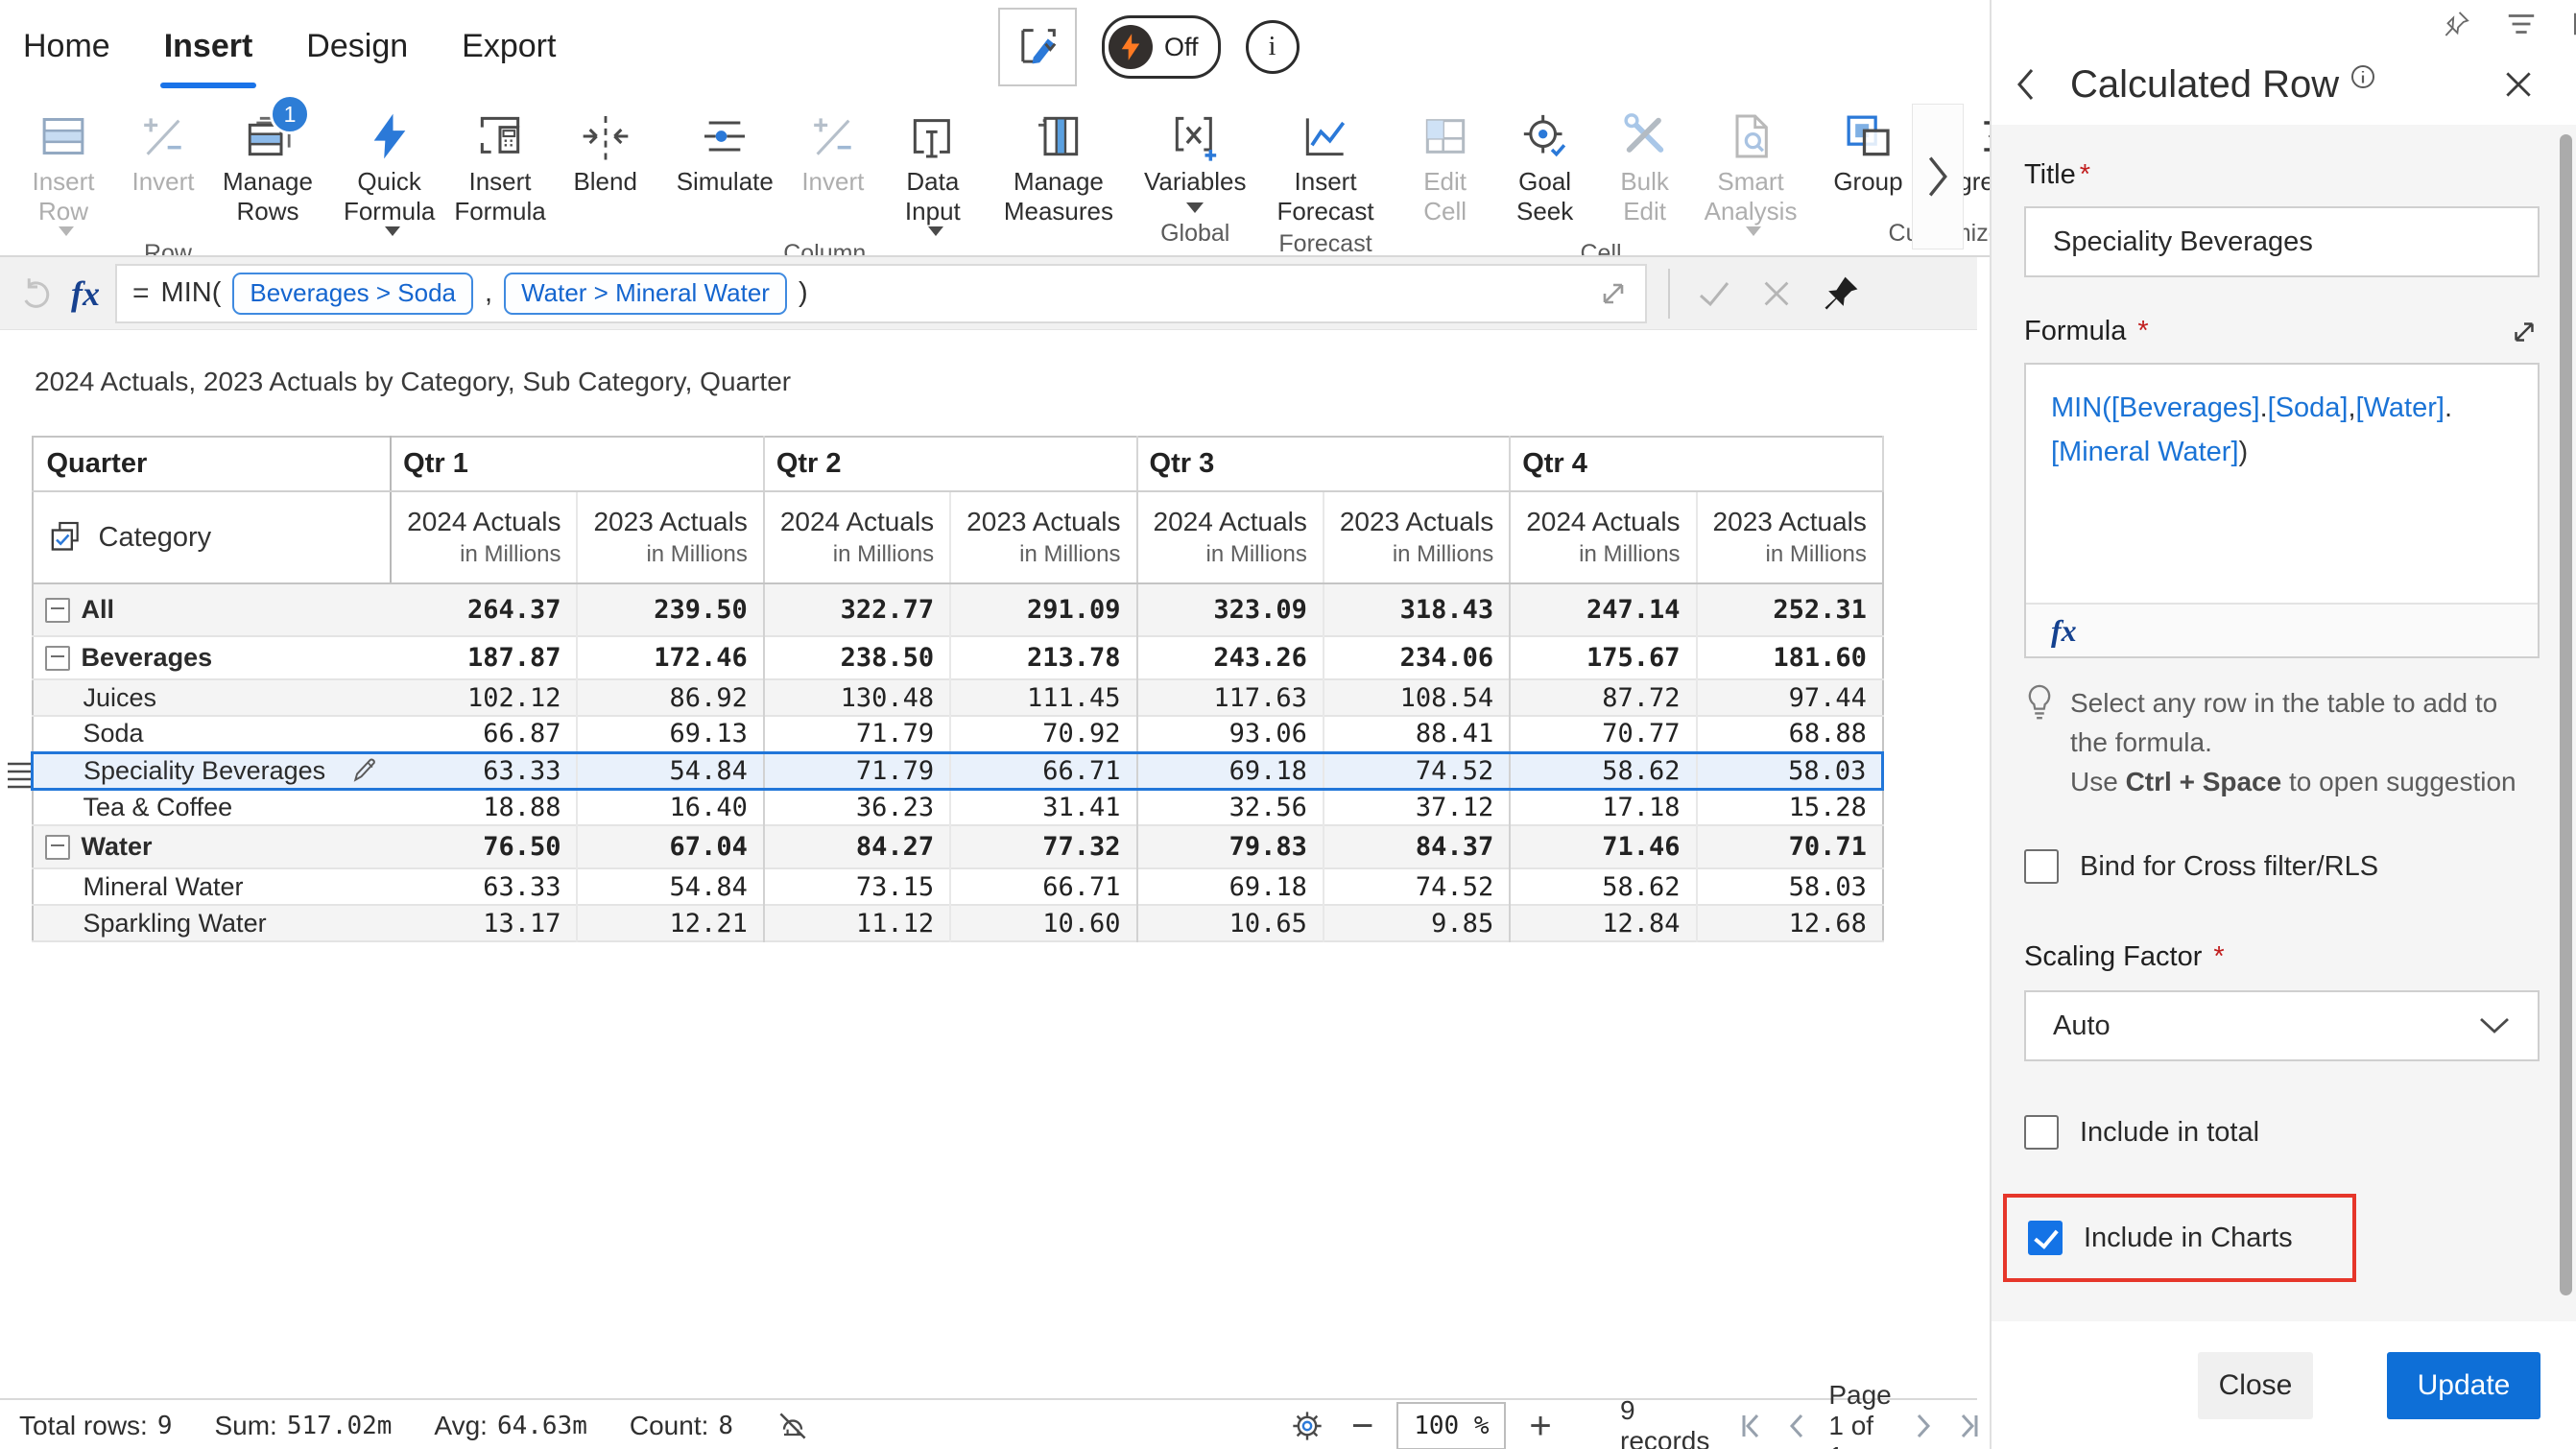 The image size is (2576, 1449). What do you see at coordinates (1417, 610) in the screenshot?
I see `value-cell: 318.43` at bounding box center [1417, 610].